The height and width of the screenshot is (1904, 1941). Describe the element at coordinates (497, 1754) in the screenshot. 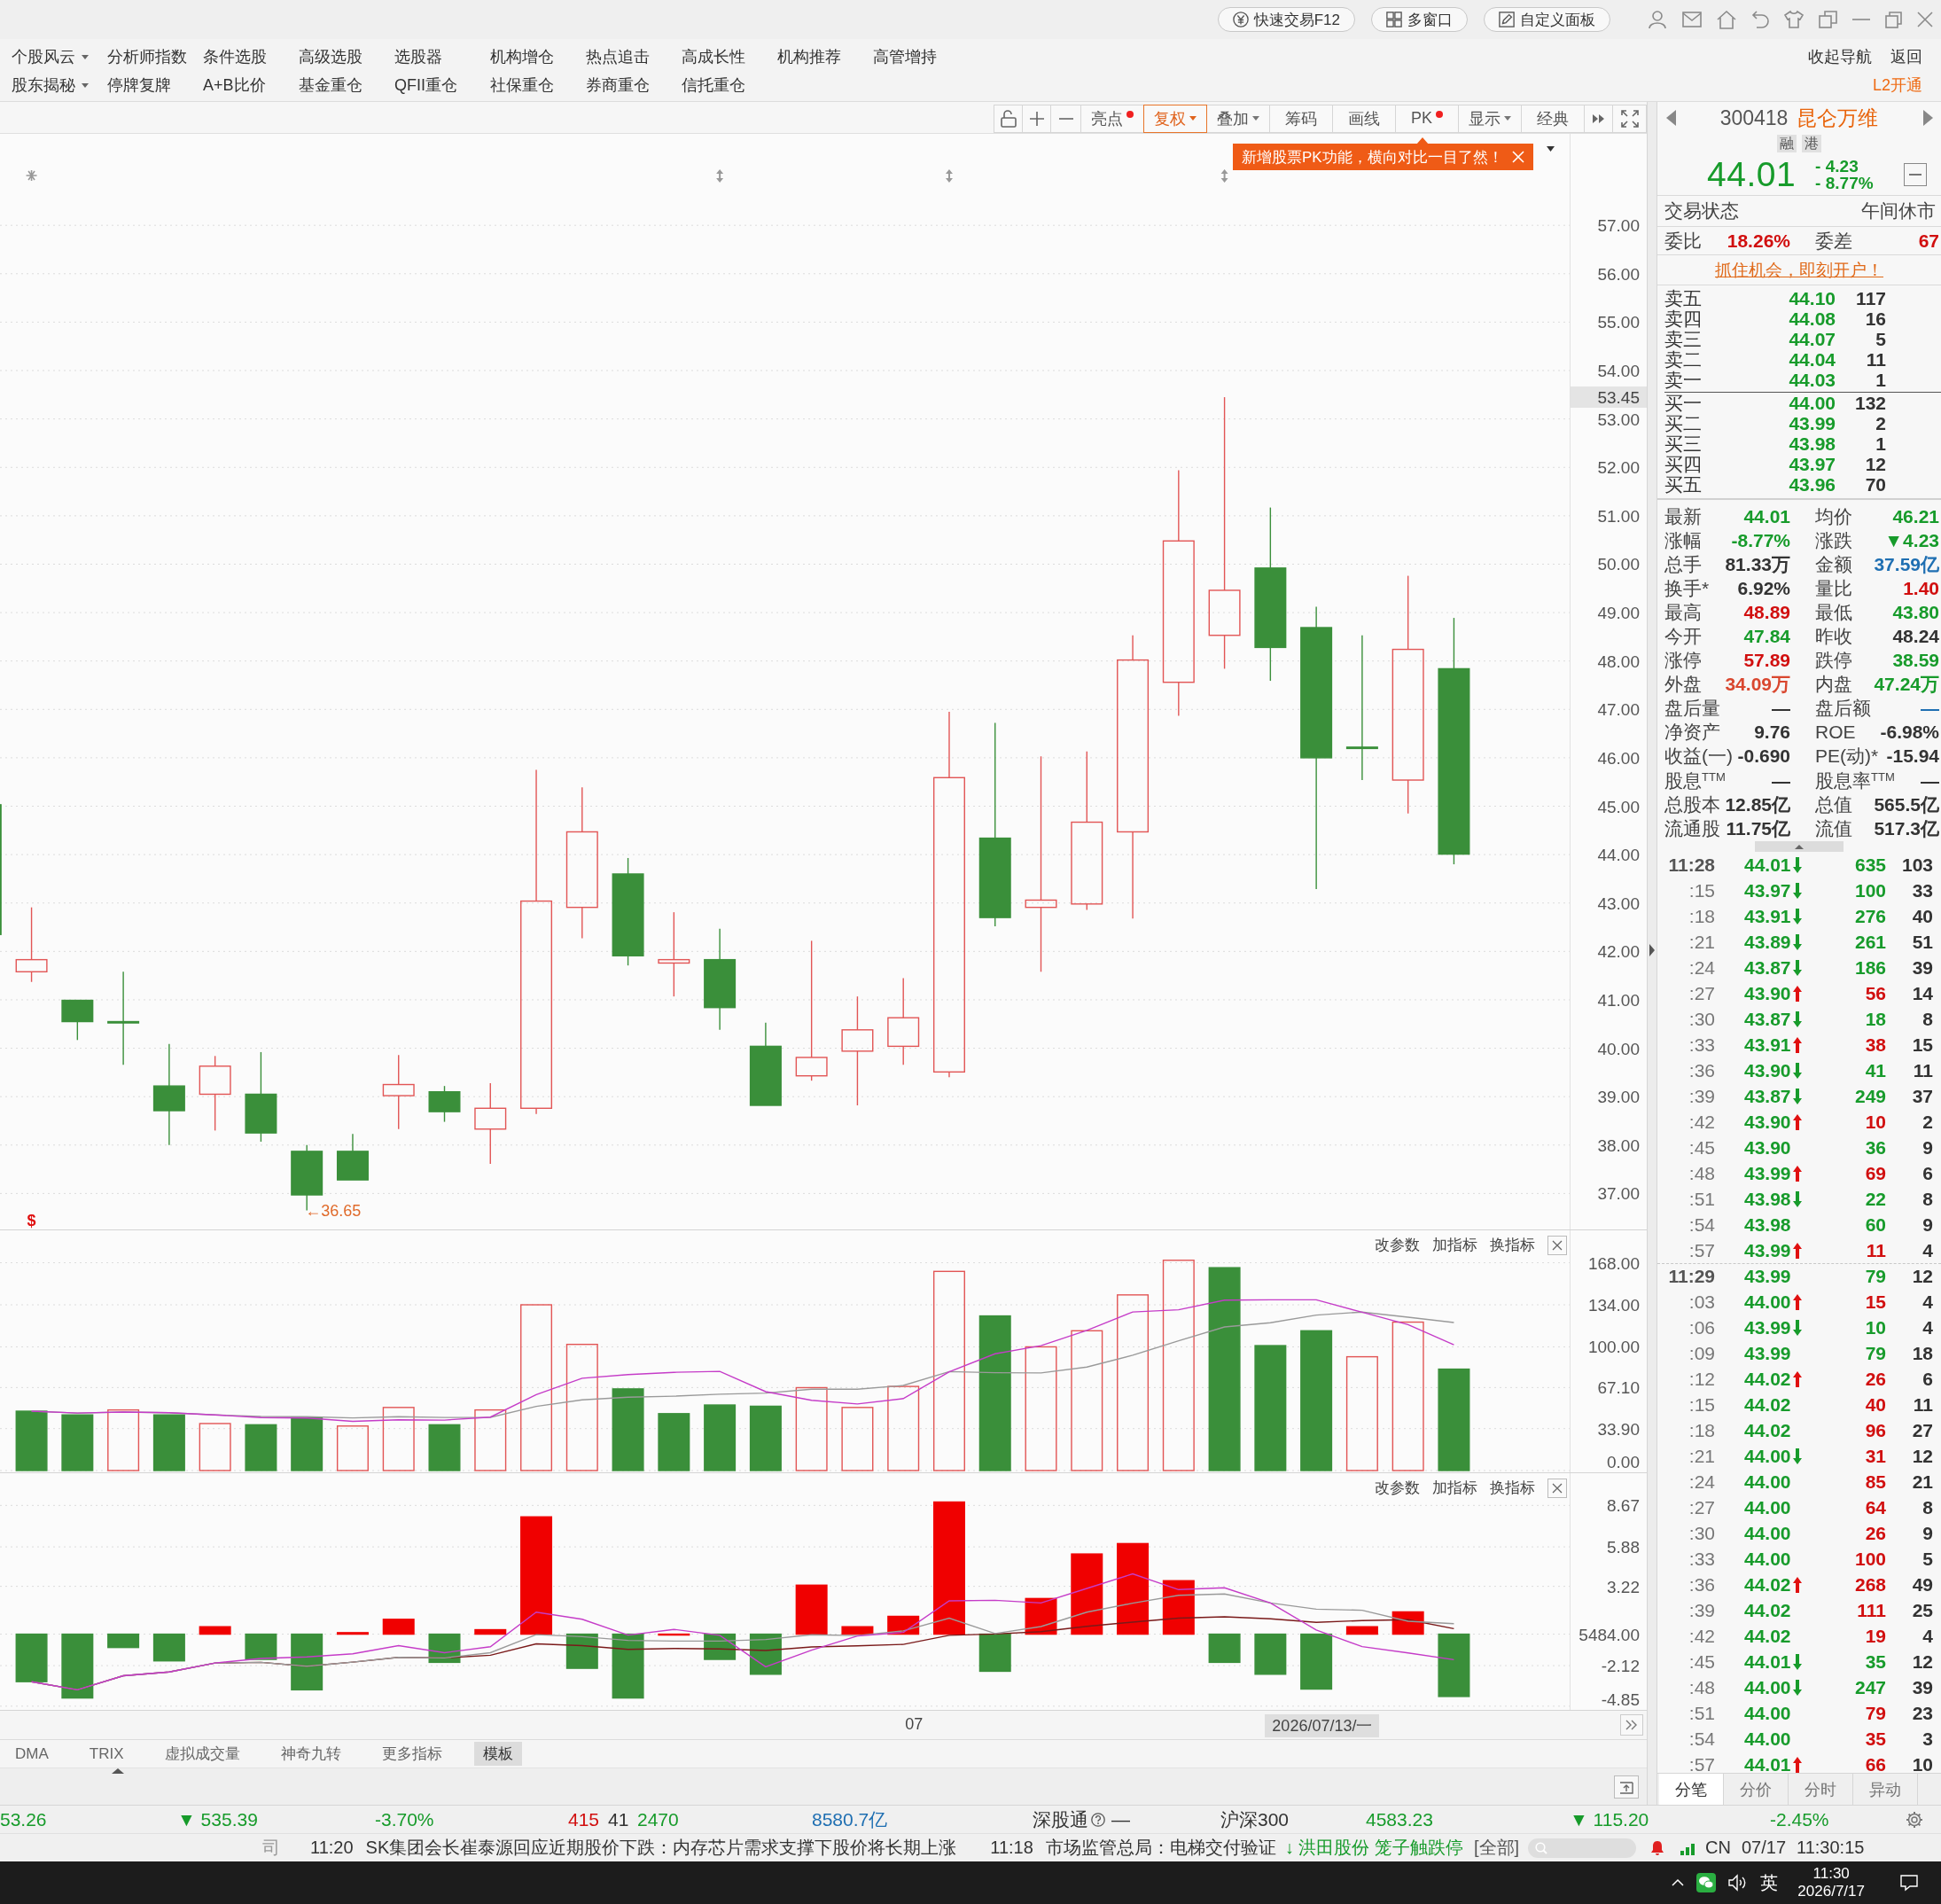

I see `indicator-tab: 模板` at that location.